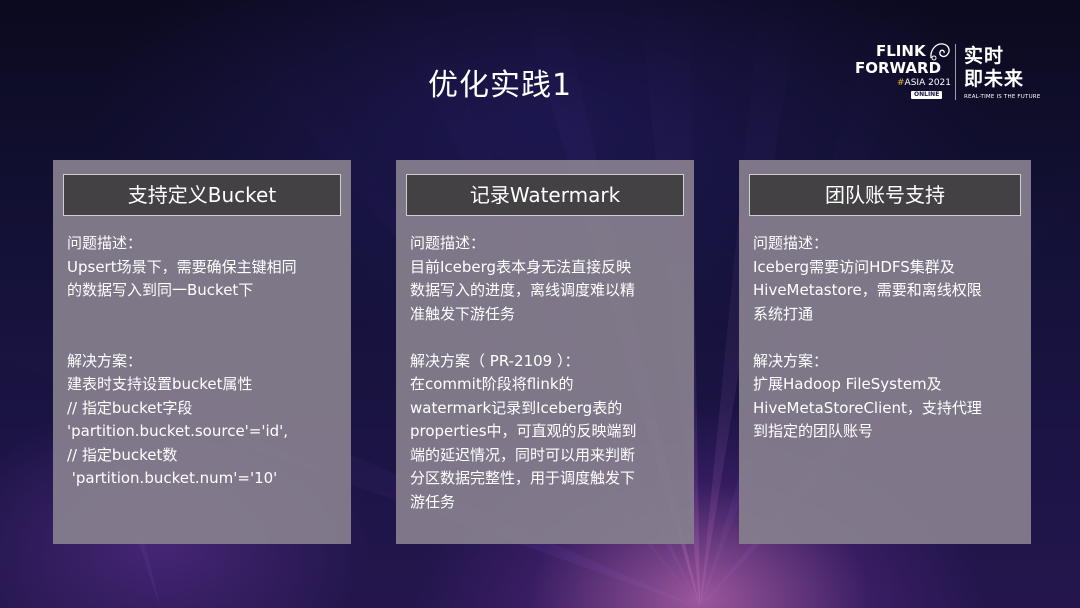  Describe the element at coordinates (492, 384) in the screenshot. I see `solution-line: 在commit阶段将flink的` at that location.